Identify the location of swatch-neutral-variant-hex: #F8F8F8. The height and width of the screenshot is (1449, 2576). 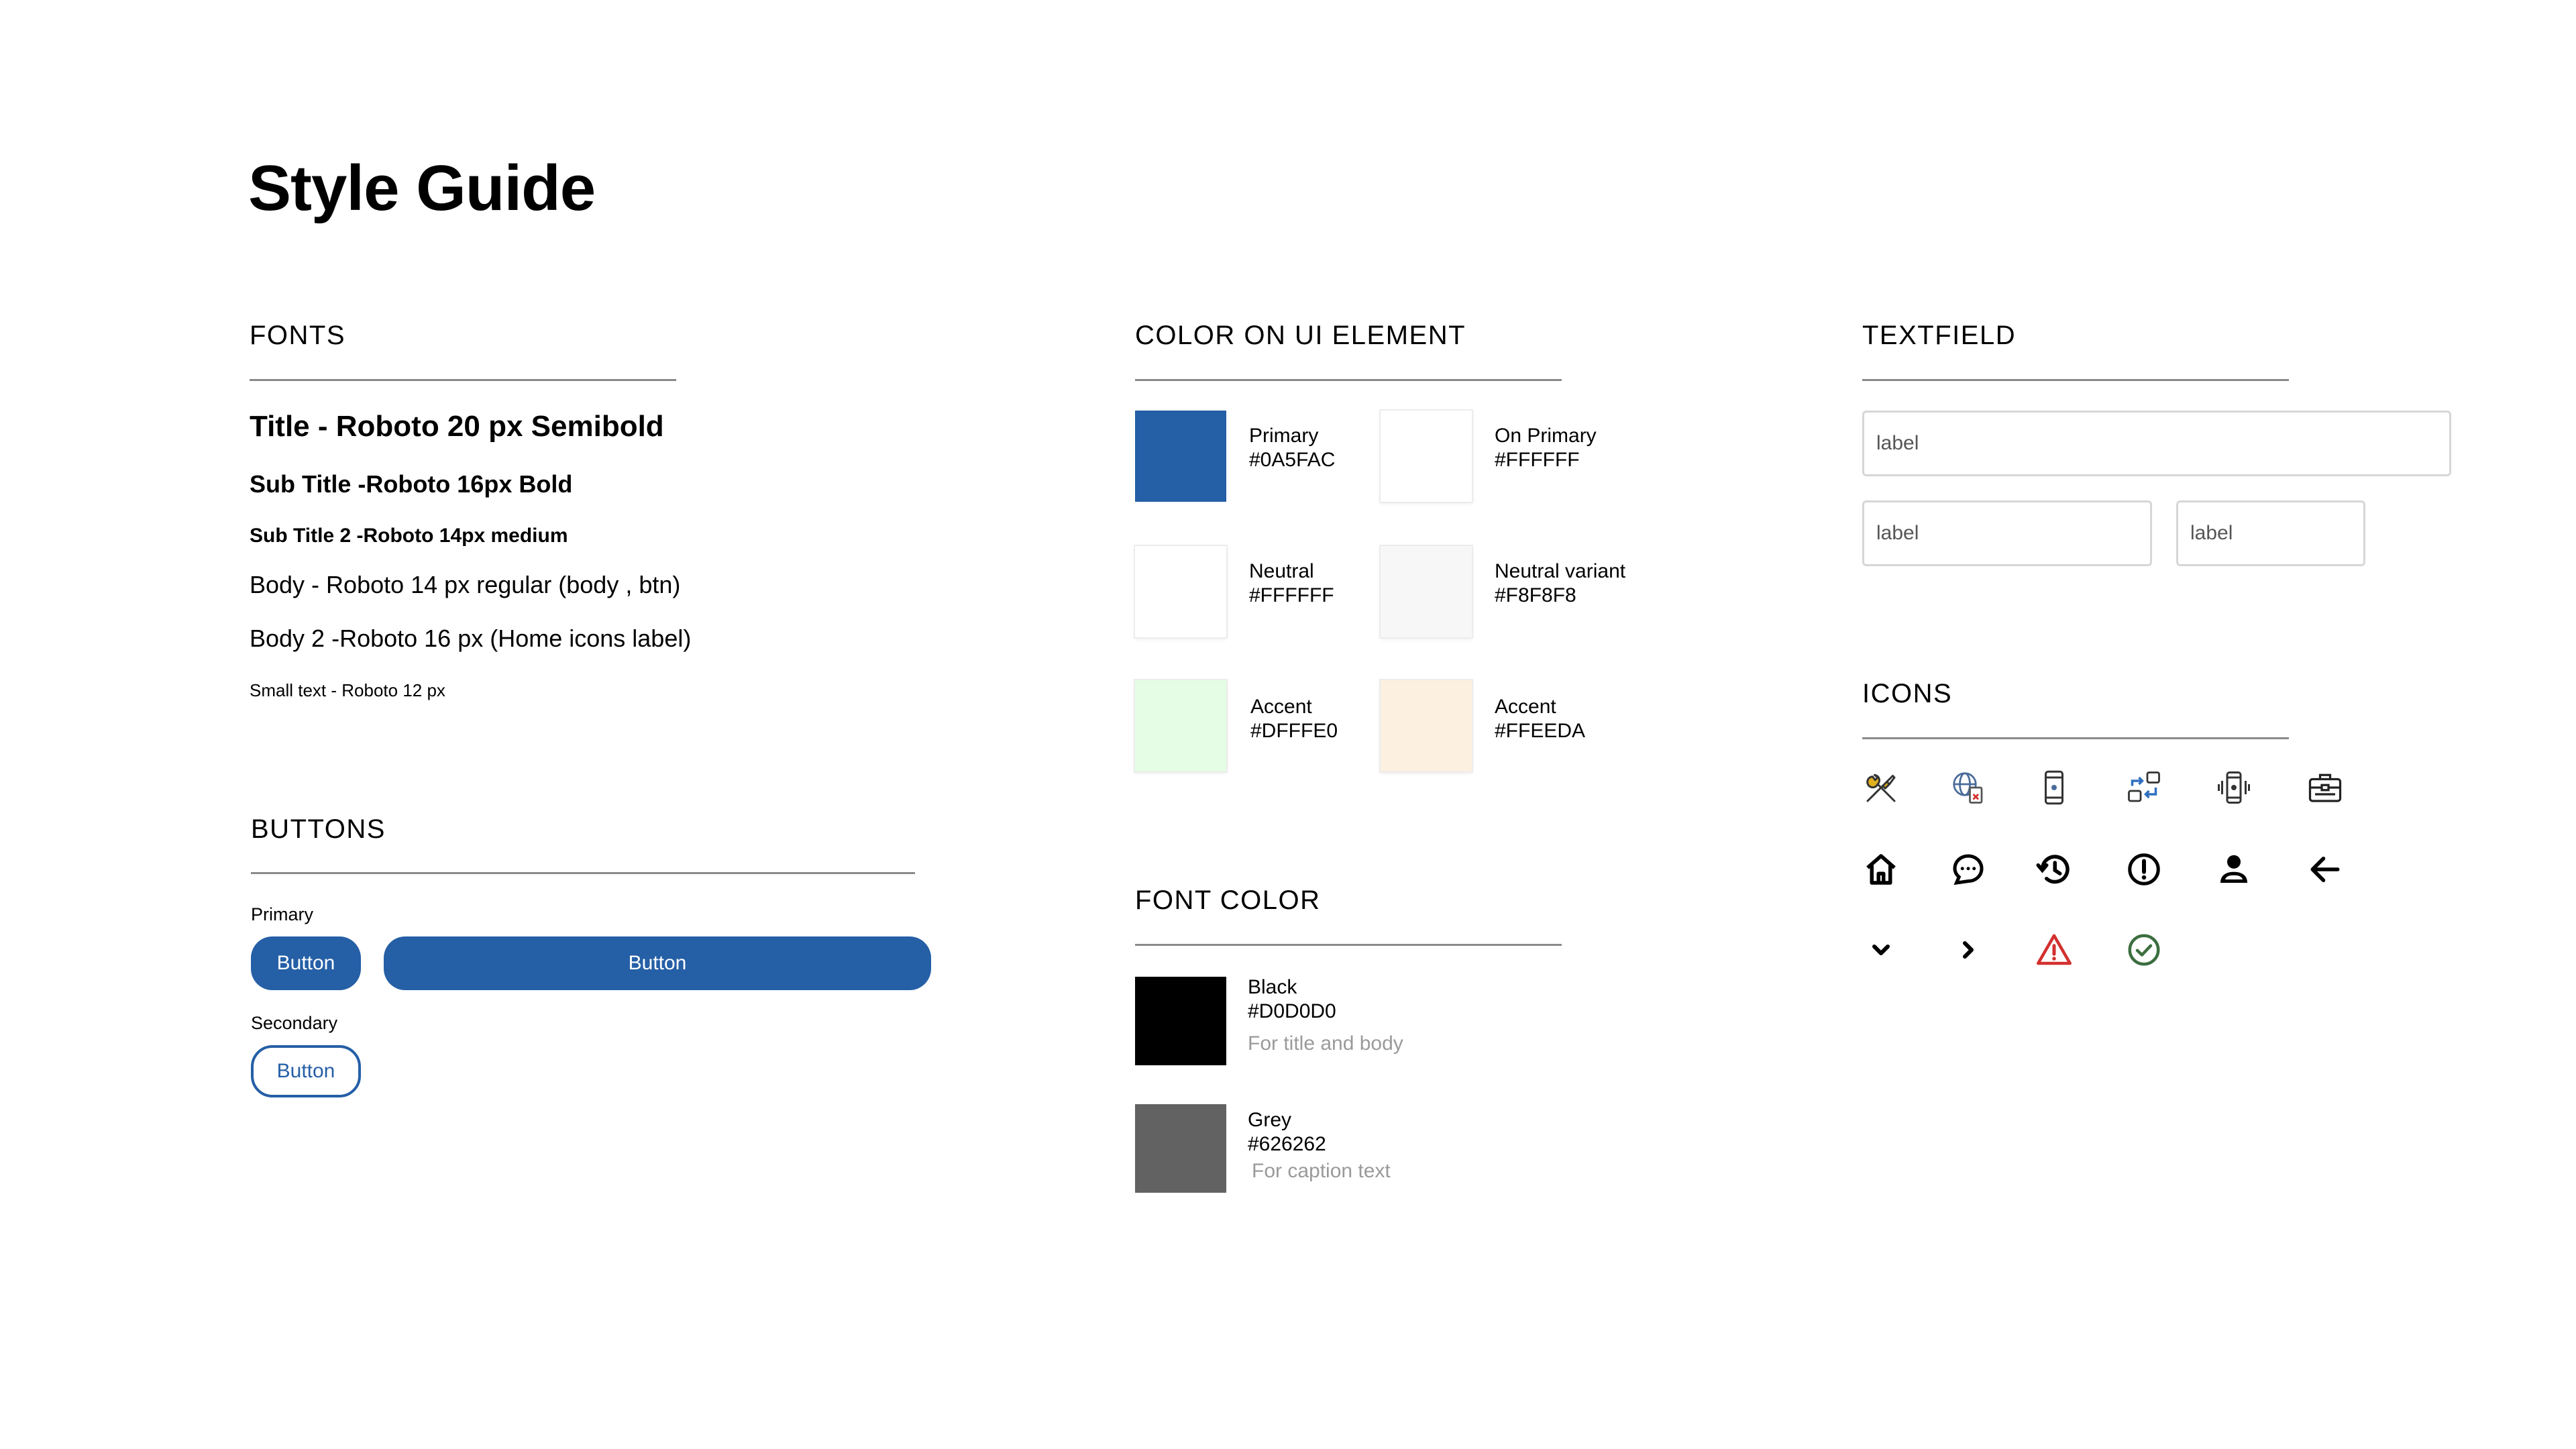
(1535, 595).